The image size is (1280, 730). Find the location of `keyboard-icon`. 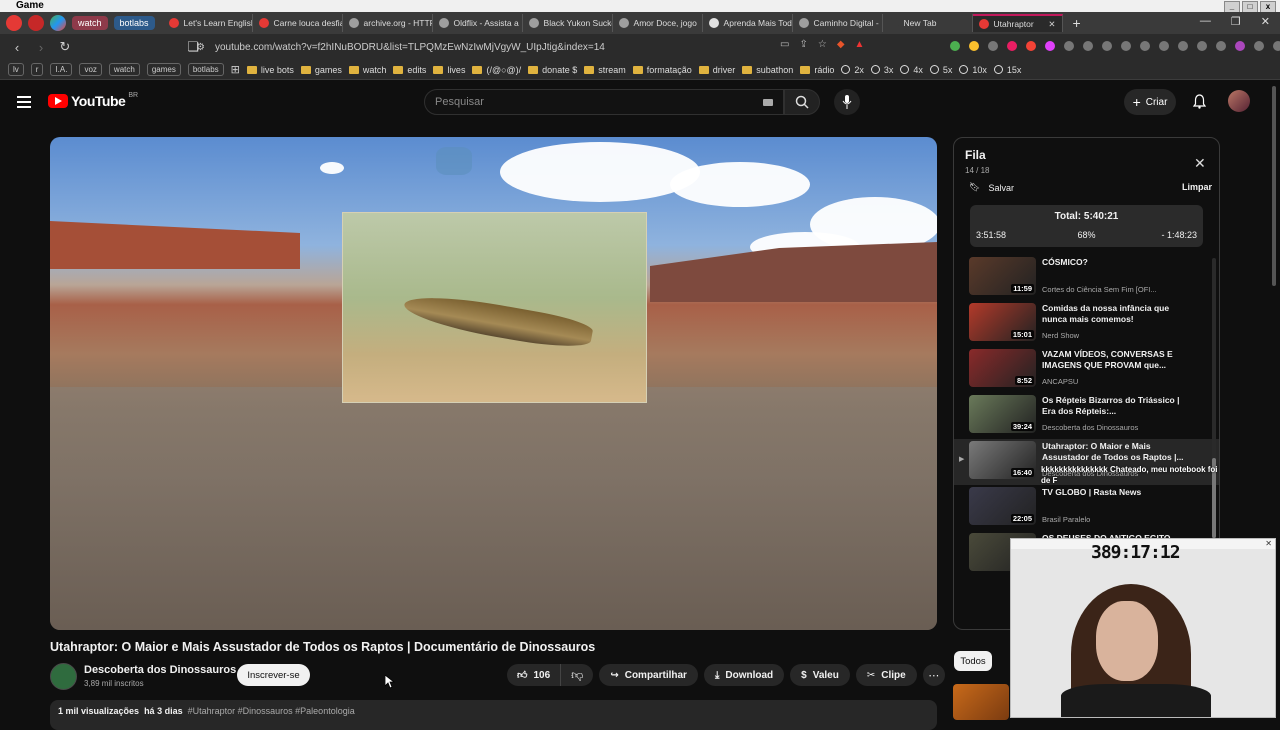

keyboard-icon is located at coordinates (768, 102).